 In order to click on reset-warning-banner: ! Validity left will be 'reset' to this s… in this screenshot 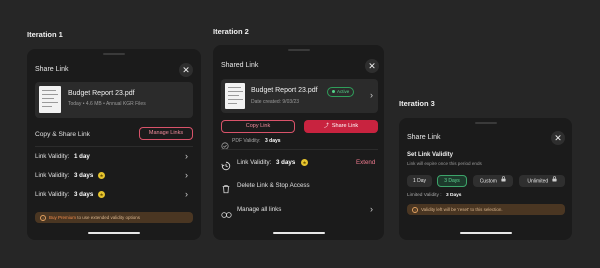, I will do `click(486, 209)`.